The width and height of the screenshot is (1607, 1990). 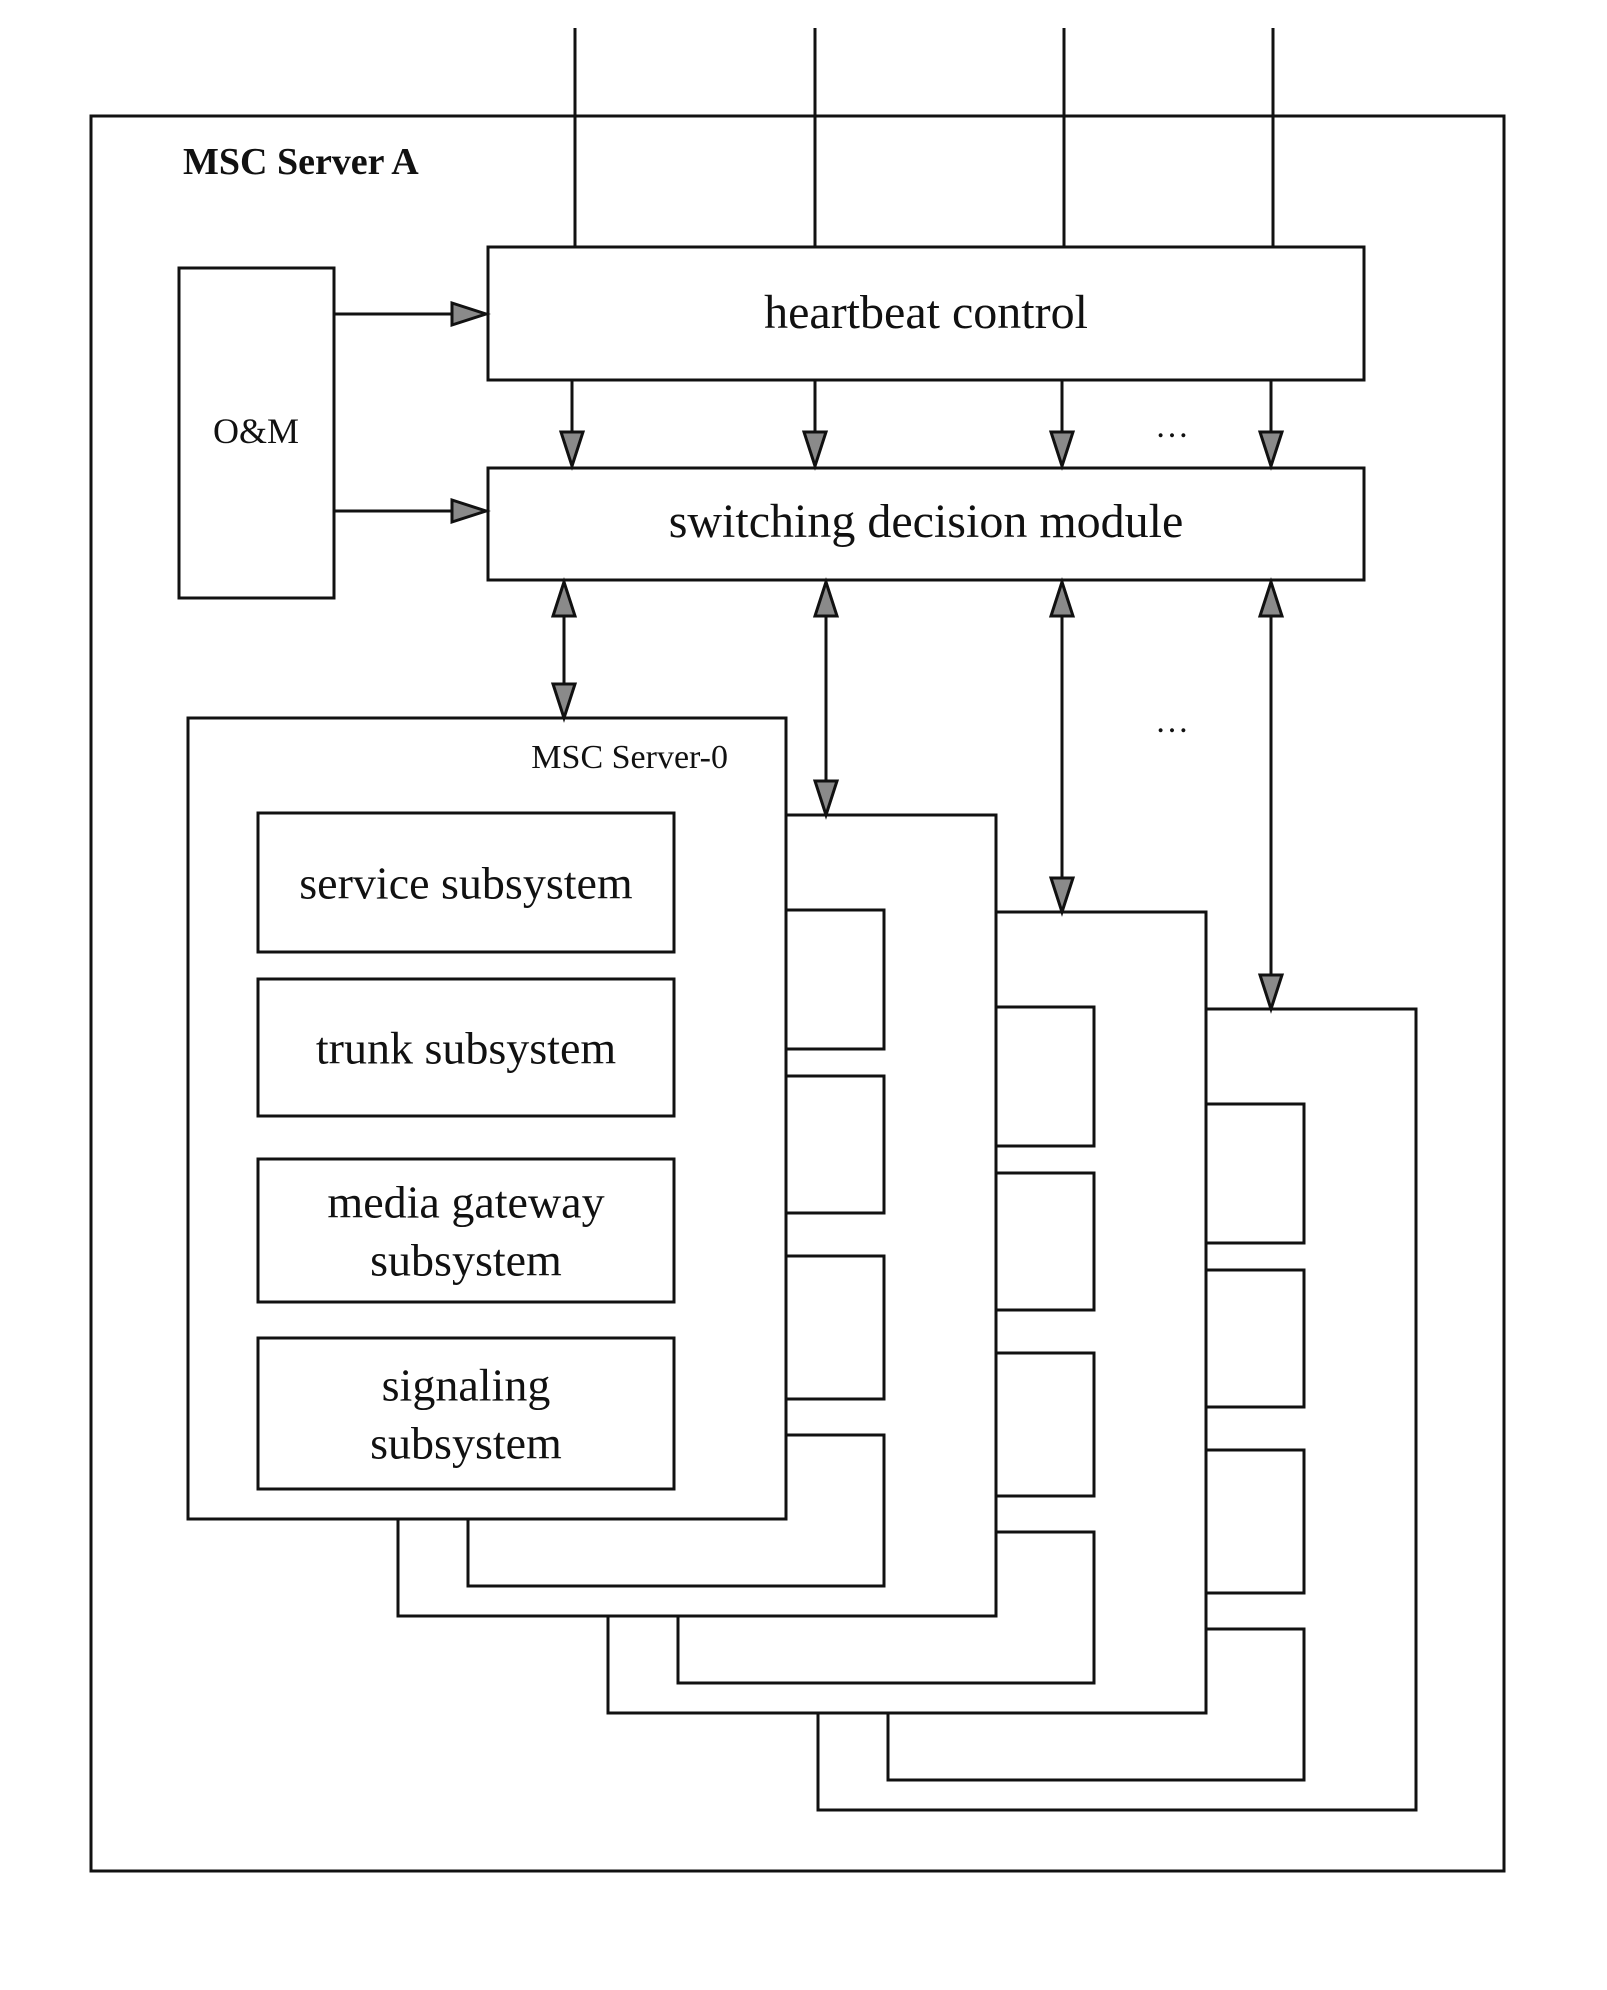 What do you see at coordinates (466, 1230) in the screenshot?
I see `subsystem-box: media gateway subsystem` at bounding box center [466, 1230].